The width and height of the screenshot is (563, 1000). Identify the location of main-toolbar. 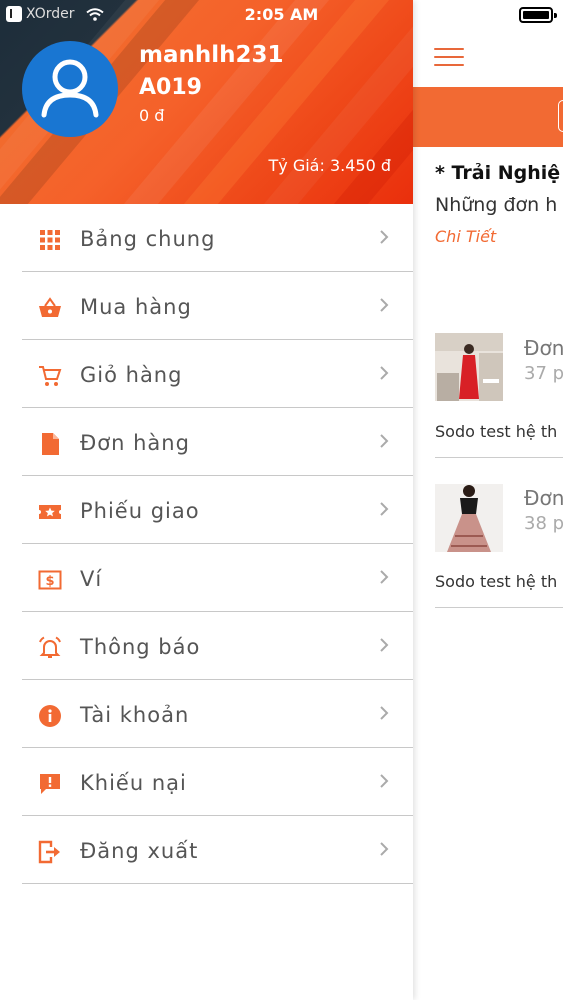
(488, 117).